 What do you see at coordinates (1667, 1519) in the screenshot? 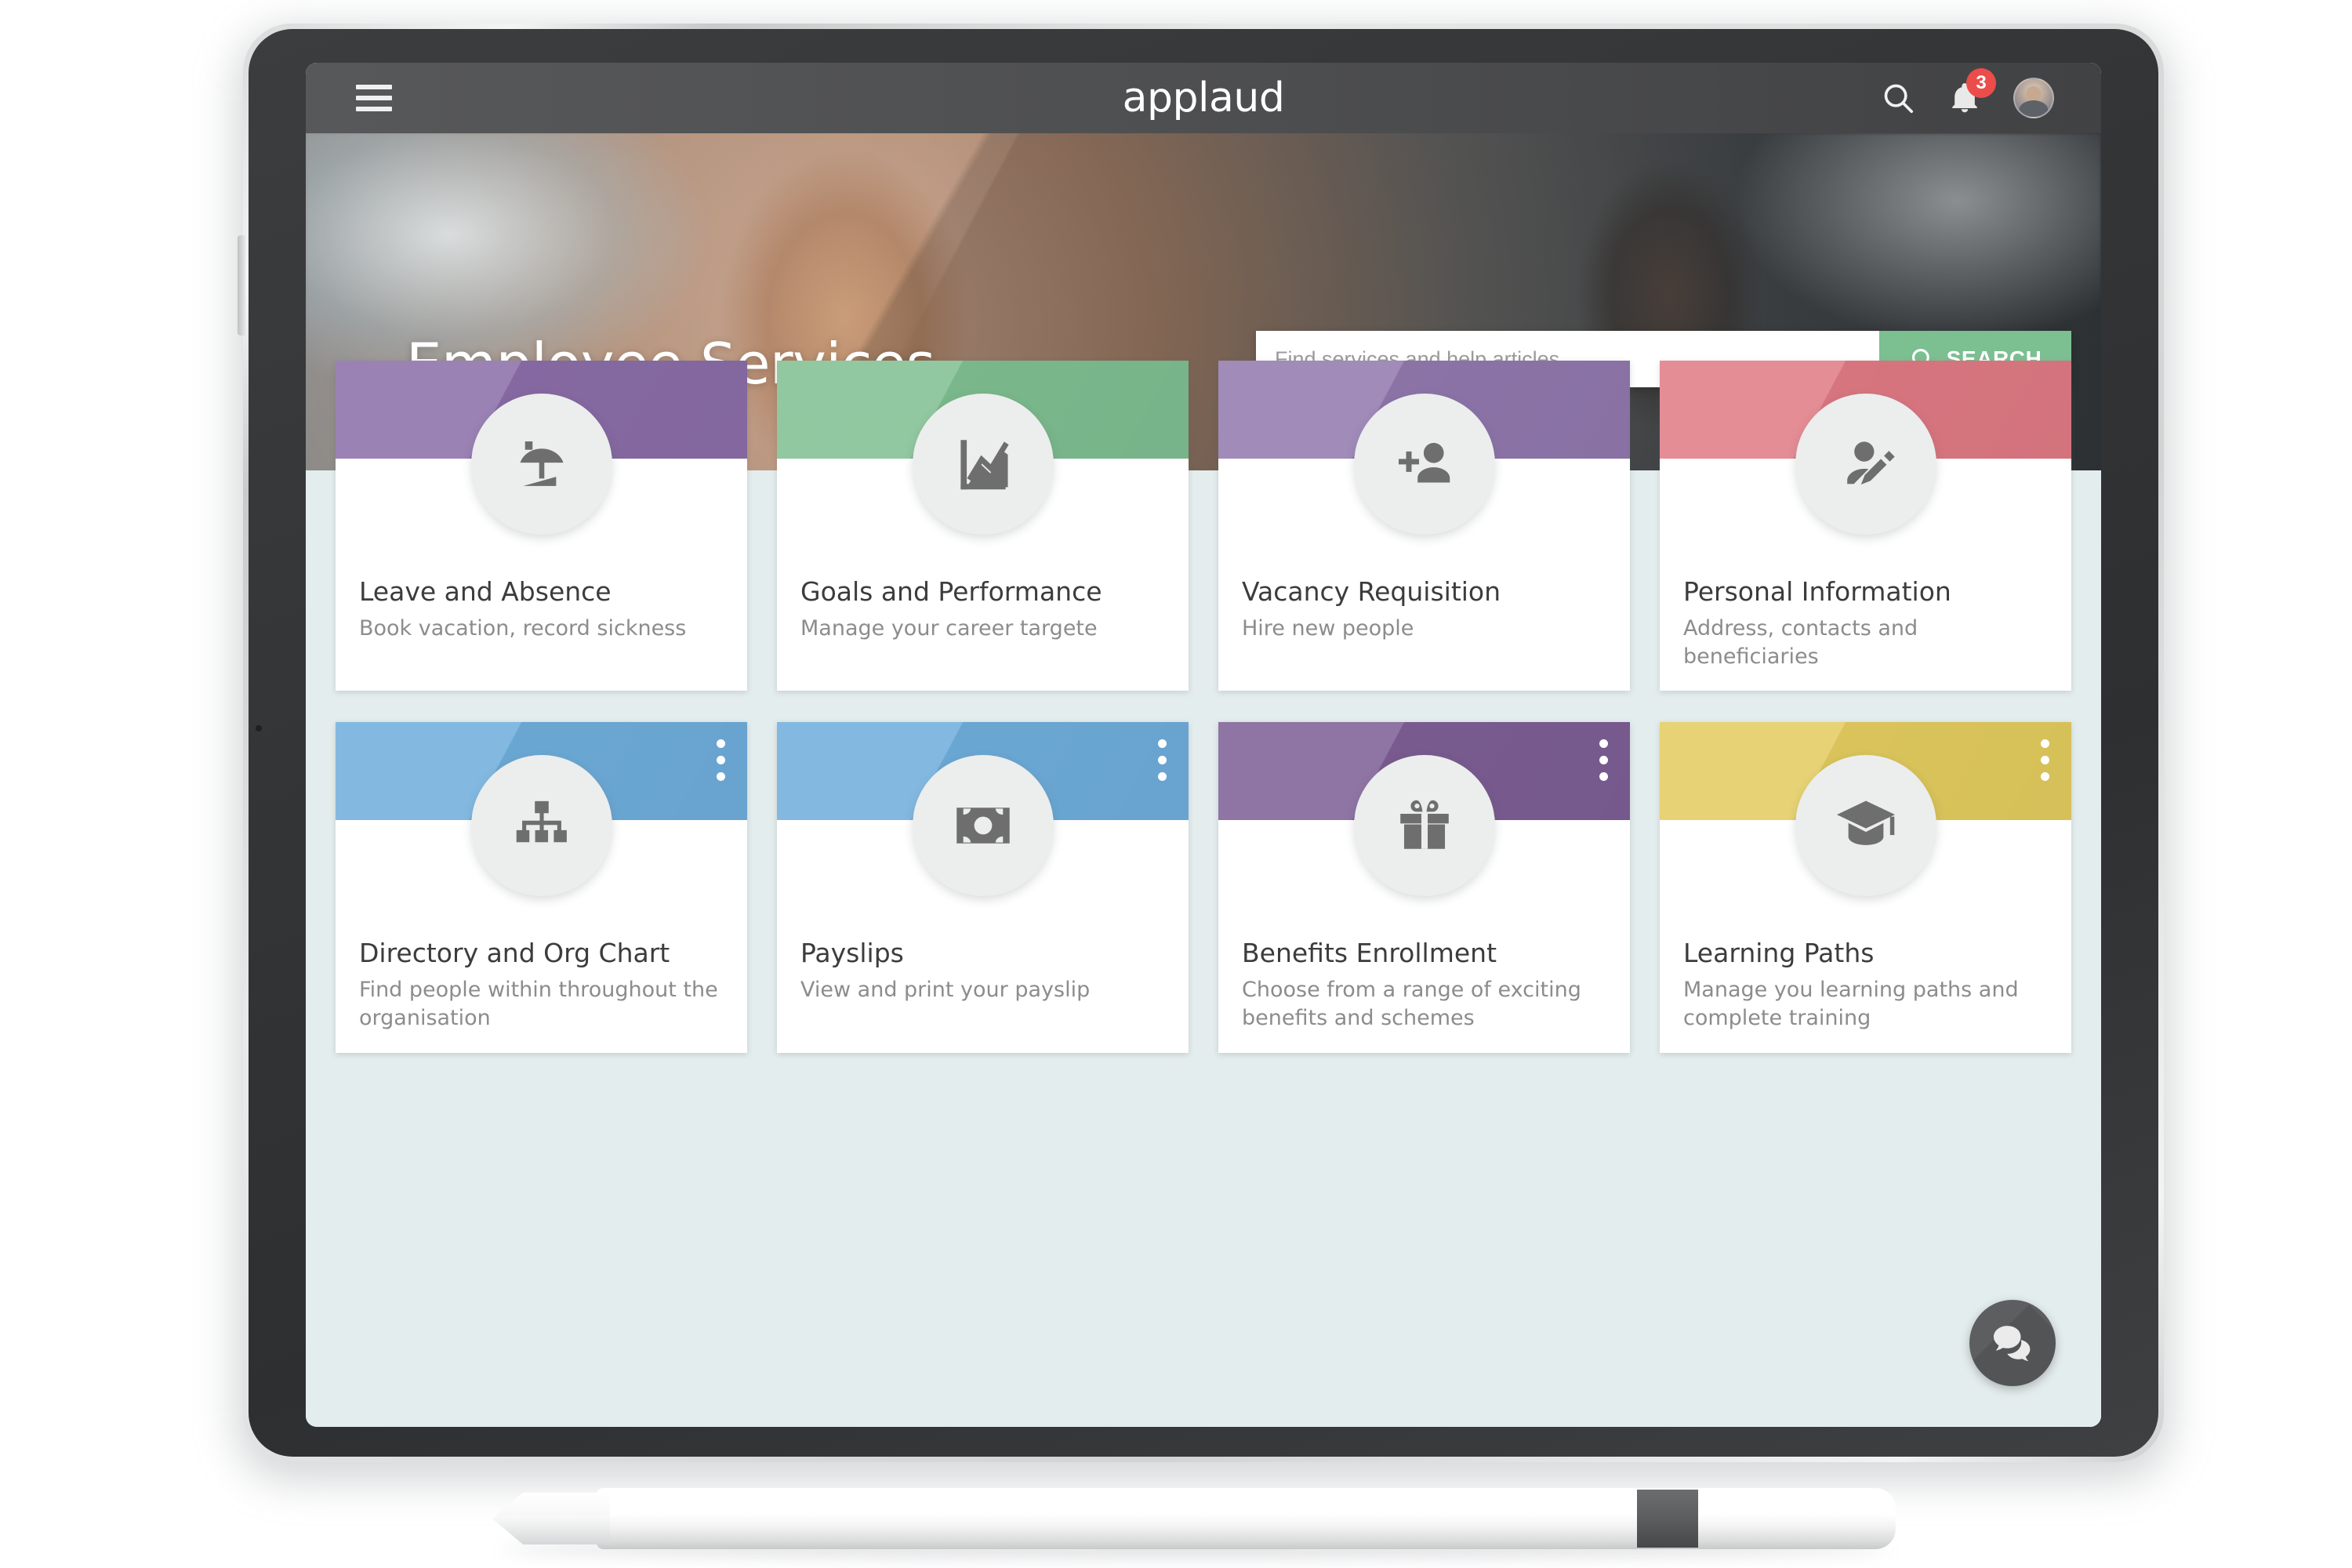
I see `stylus-band` at bounding box center [1667, 1519].